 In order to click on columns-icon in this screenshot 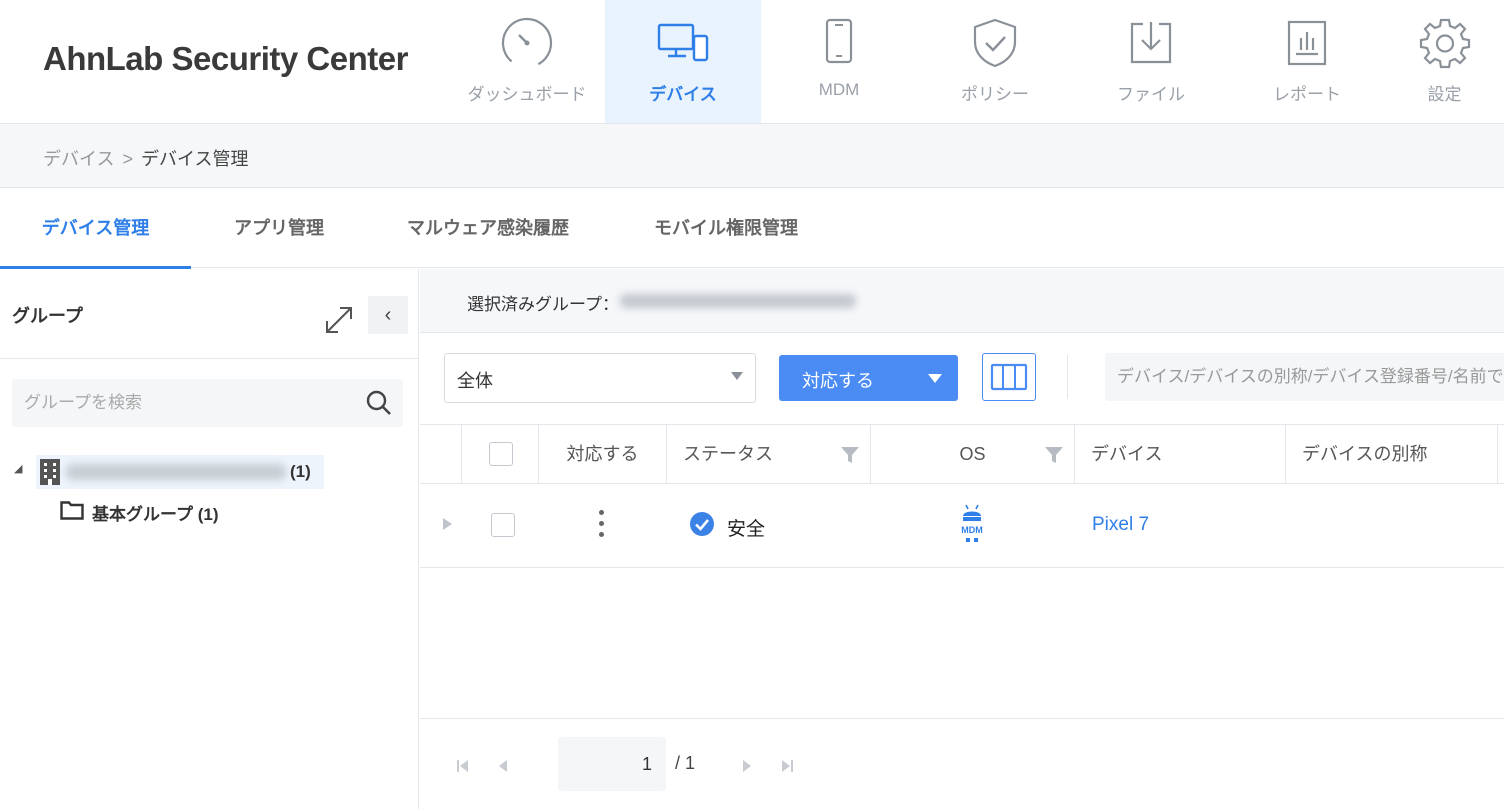, I will do `click(1009, 377)`.